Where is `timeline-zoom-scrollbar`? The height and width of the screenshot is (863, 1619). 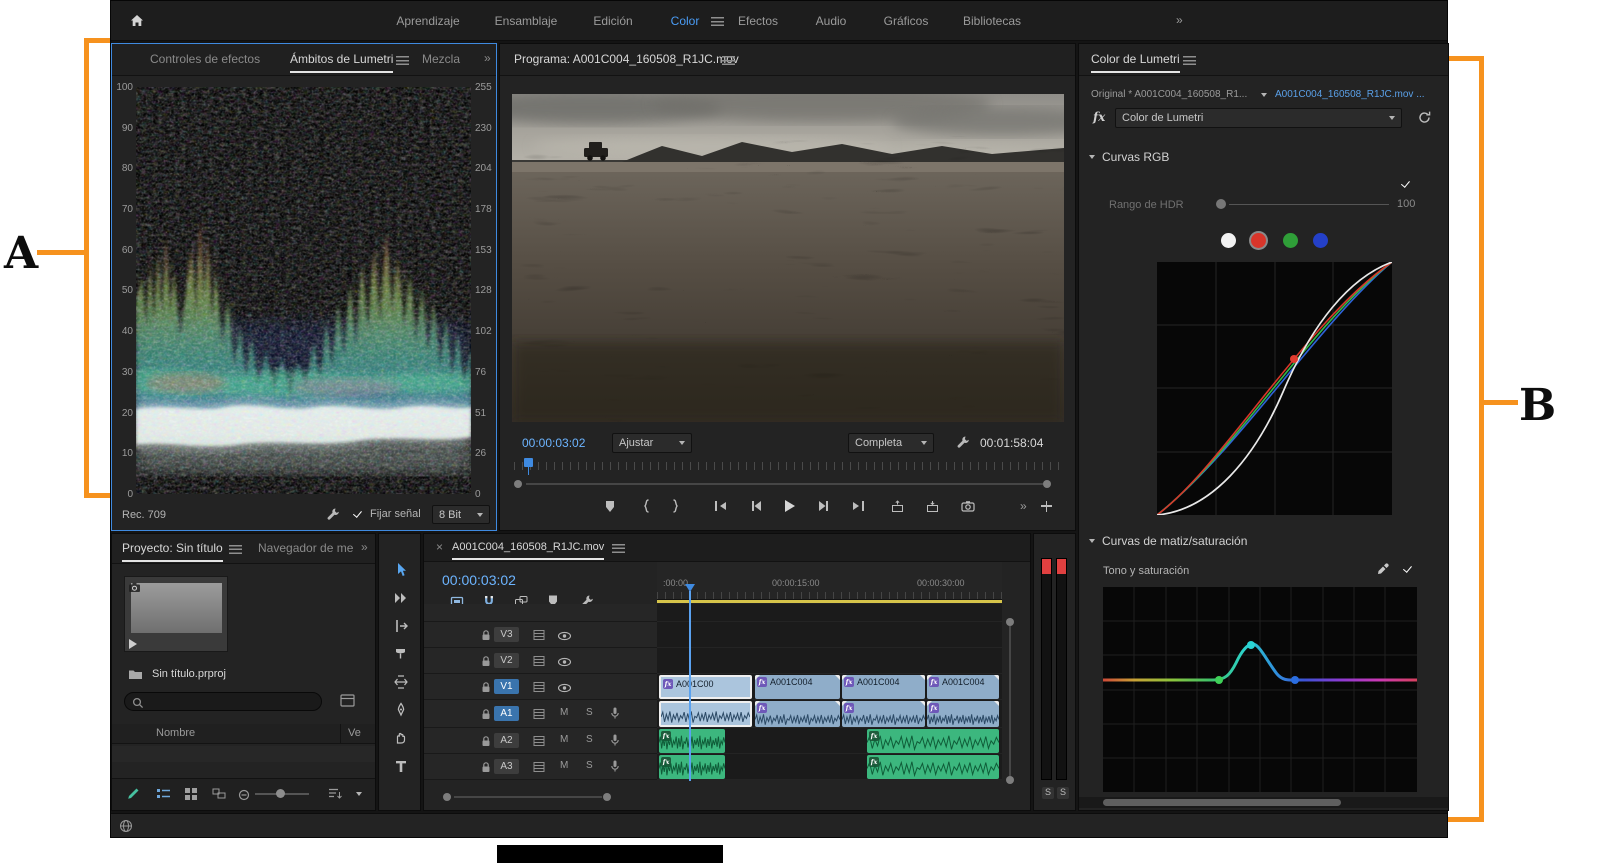
timeline-zoom-scrollbar is located at coordinates (528, 797).